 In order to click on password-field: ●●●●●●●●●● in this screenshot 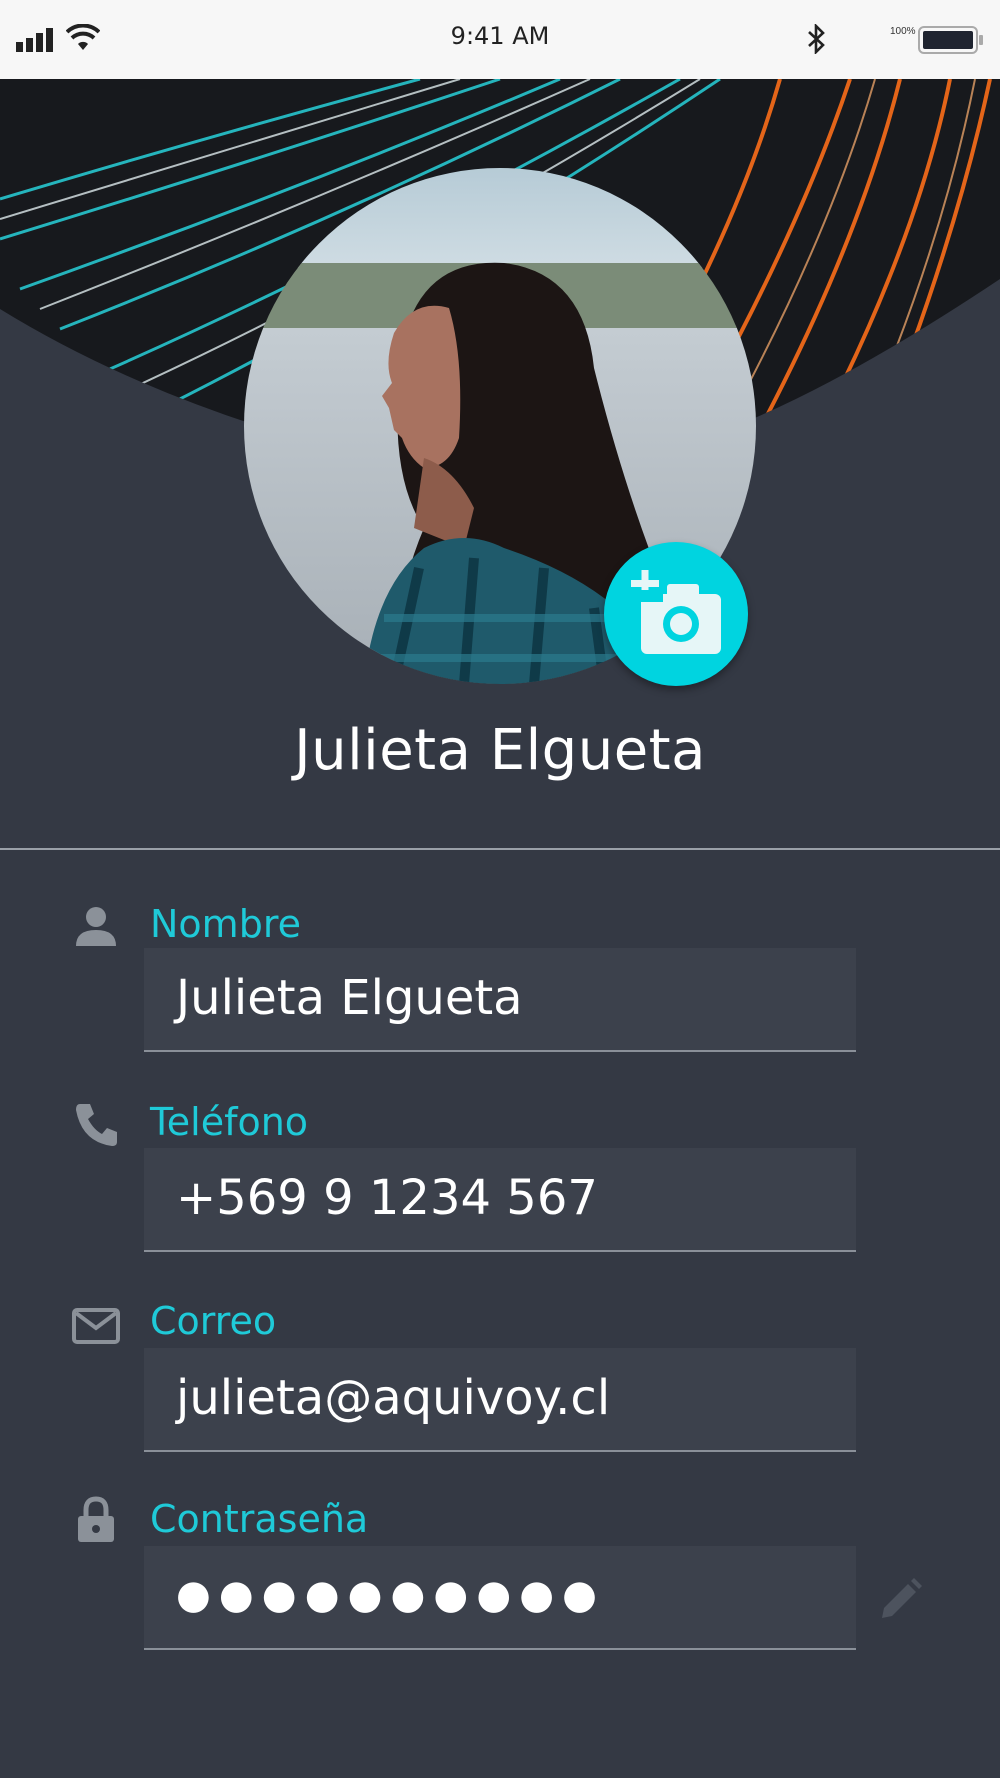, I will do `click(500, 1598)`.